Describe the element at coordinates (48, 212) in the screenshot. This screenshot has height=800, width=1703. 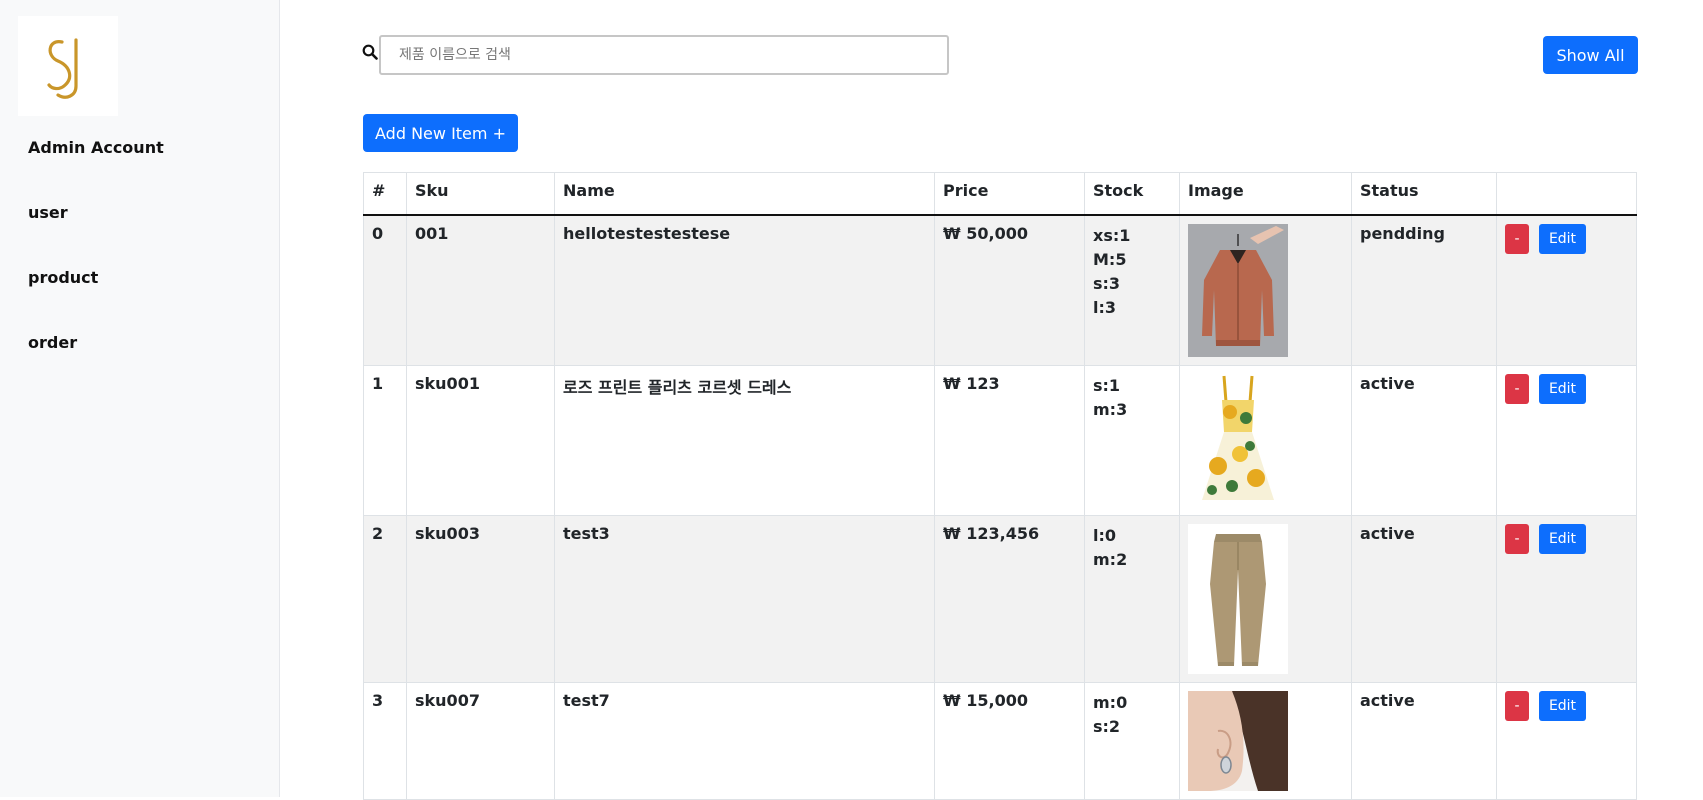
I see `sidebar-item-user: user` at that location.